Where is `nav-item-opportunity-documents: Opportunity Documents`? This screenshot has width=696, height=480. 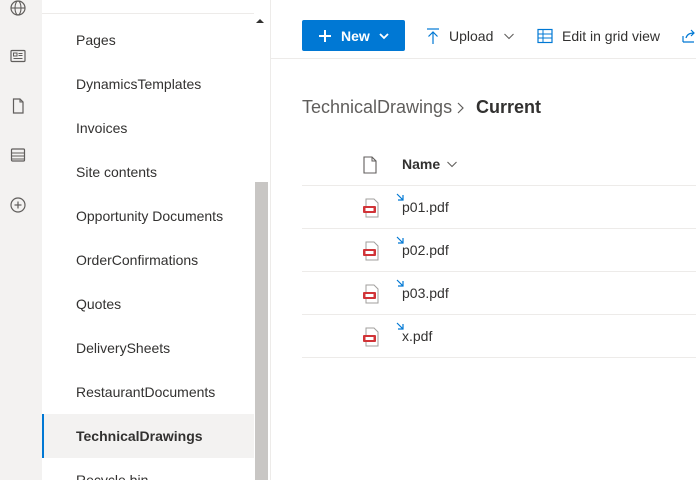 nav-item-opportunity-documents: Opportunity Documents is located at coordinates (148, 216).